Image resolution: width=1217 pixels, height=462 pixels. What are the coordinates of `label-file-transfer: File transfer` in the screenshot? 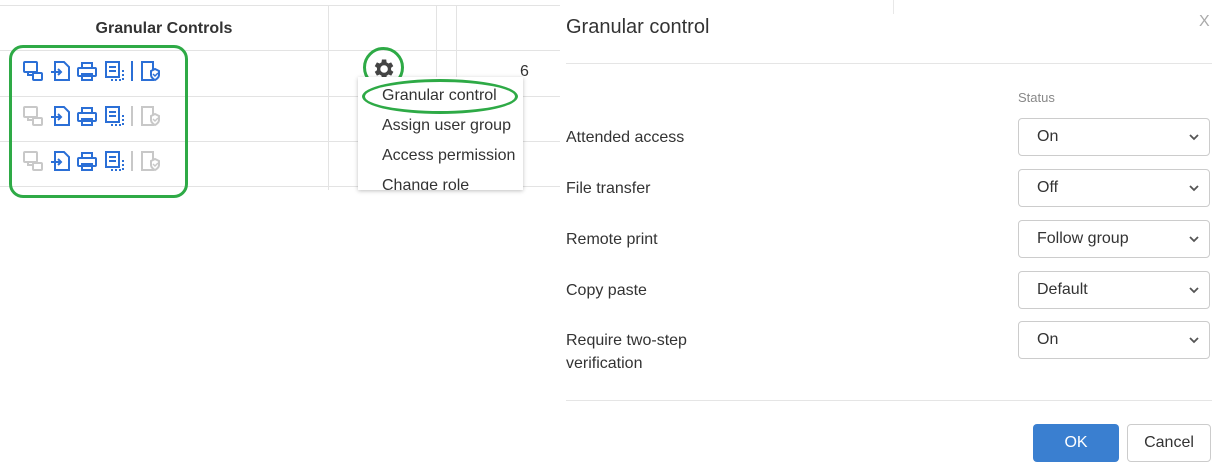 It's located at (608, 188).